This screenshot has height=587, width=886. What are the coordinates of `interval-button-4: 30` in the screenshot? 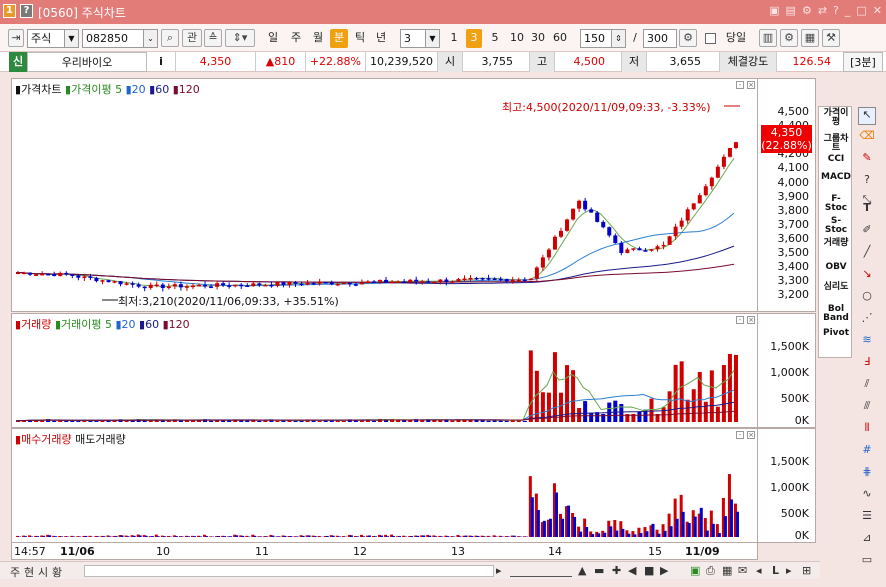 It's located at (538, 38).